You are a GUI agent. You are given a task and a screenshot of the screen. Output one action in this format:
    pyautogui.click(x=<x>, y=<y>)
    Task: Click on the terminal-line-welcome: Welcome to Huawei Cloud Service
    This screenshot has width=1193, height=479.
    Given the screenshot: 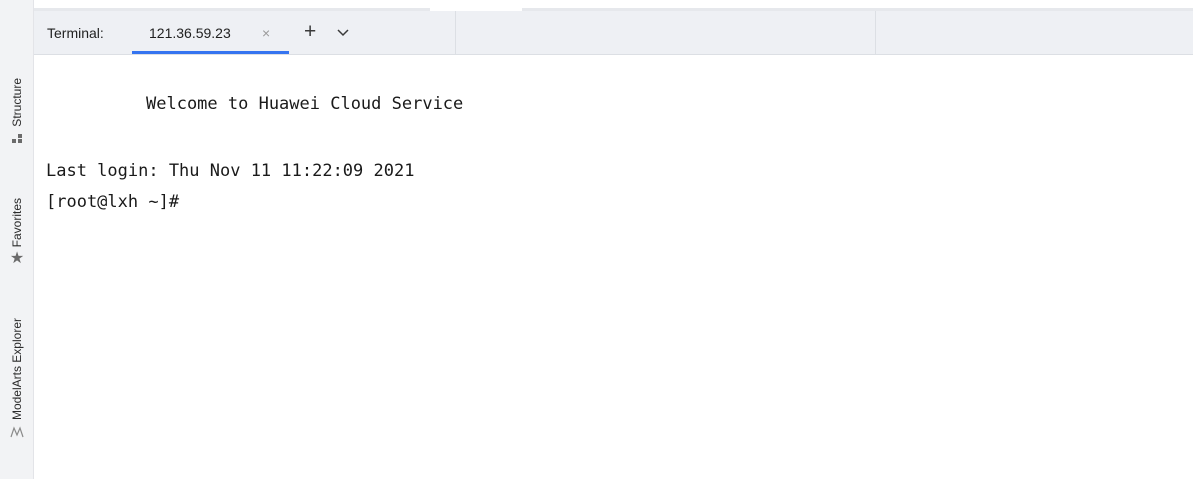 What is the action you would take?
    pyautogui.click(x=305, y=104)
    